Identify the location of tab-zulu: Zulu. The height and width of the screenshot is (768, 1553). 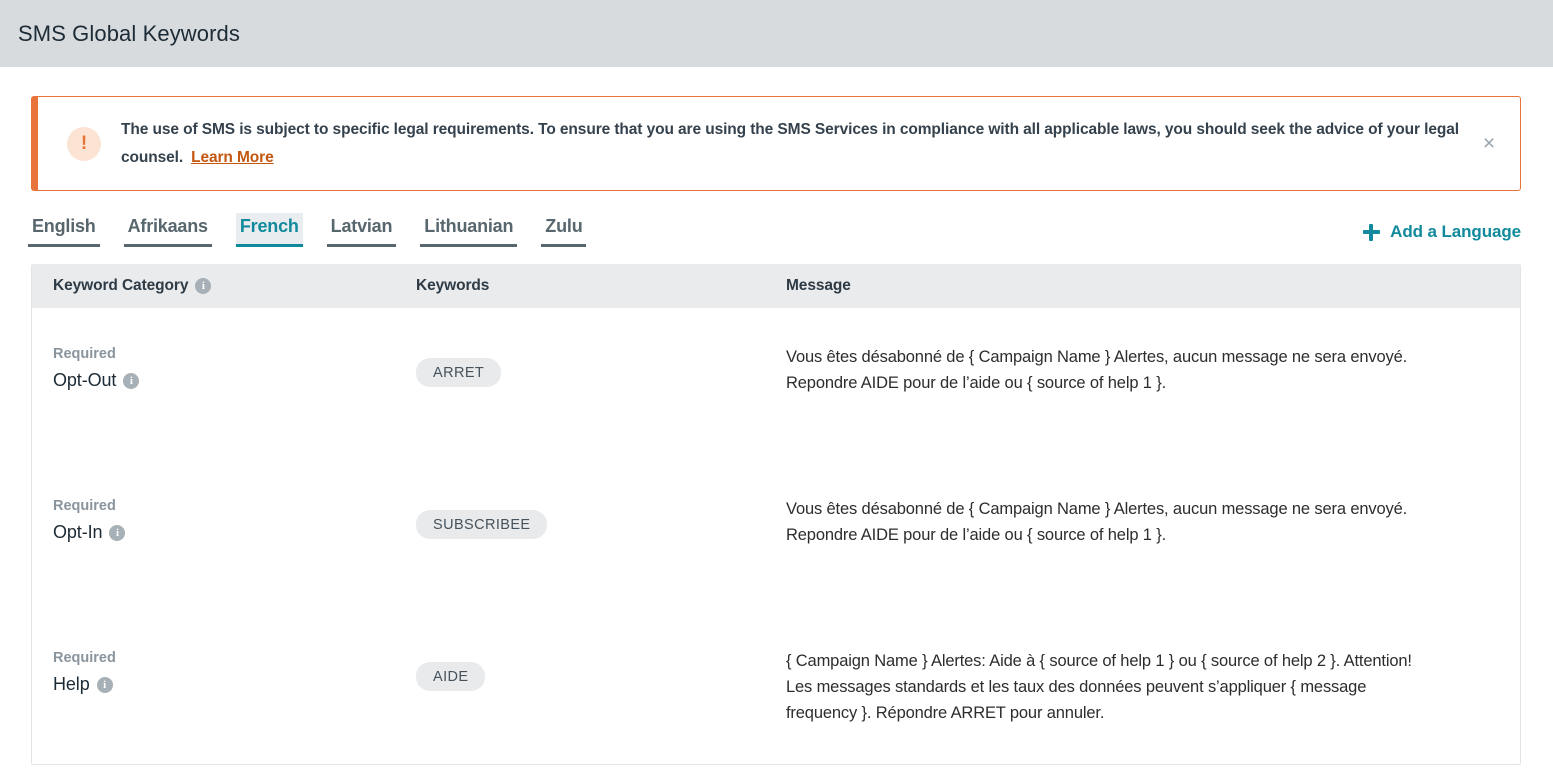
(564, 230).